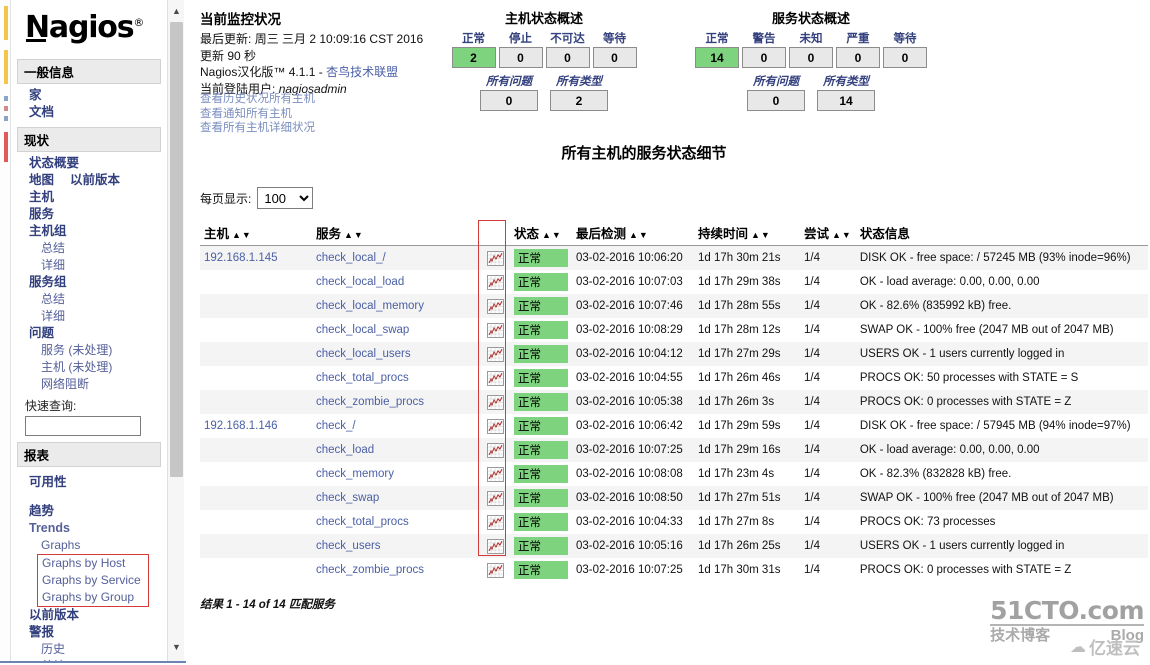  Describe the element at coordinates (776, 100) in the screenshot. I see `service-problems-count: 0` at that location.